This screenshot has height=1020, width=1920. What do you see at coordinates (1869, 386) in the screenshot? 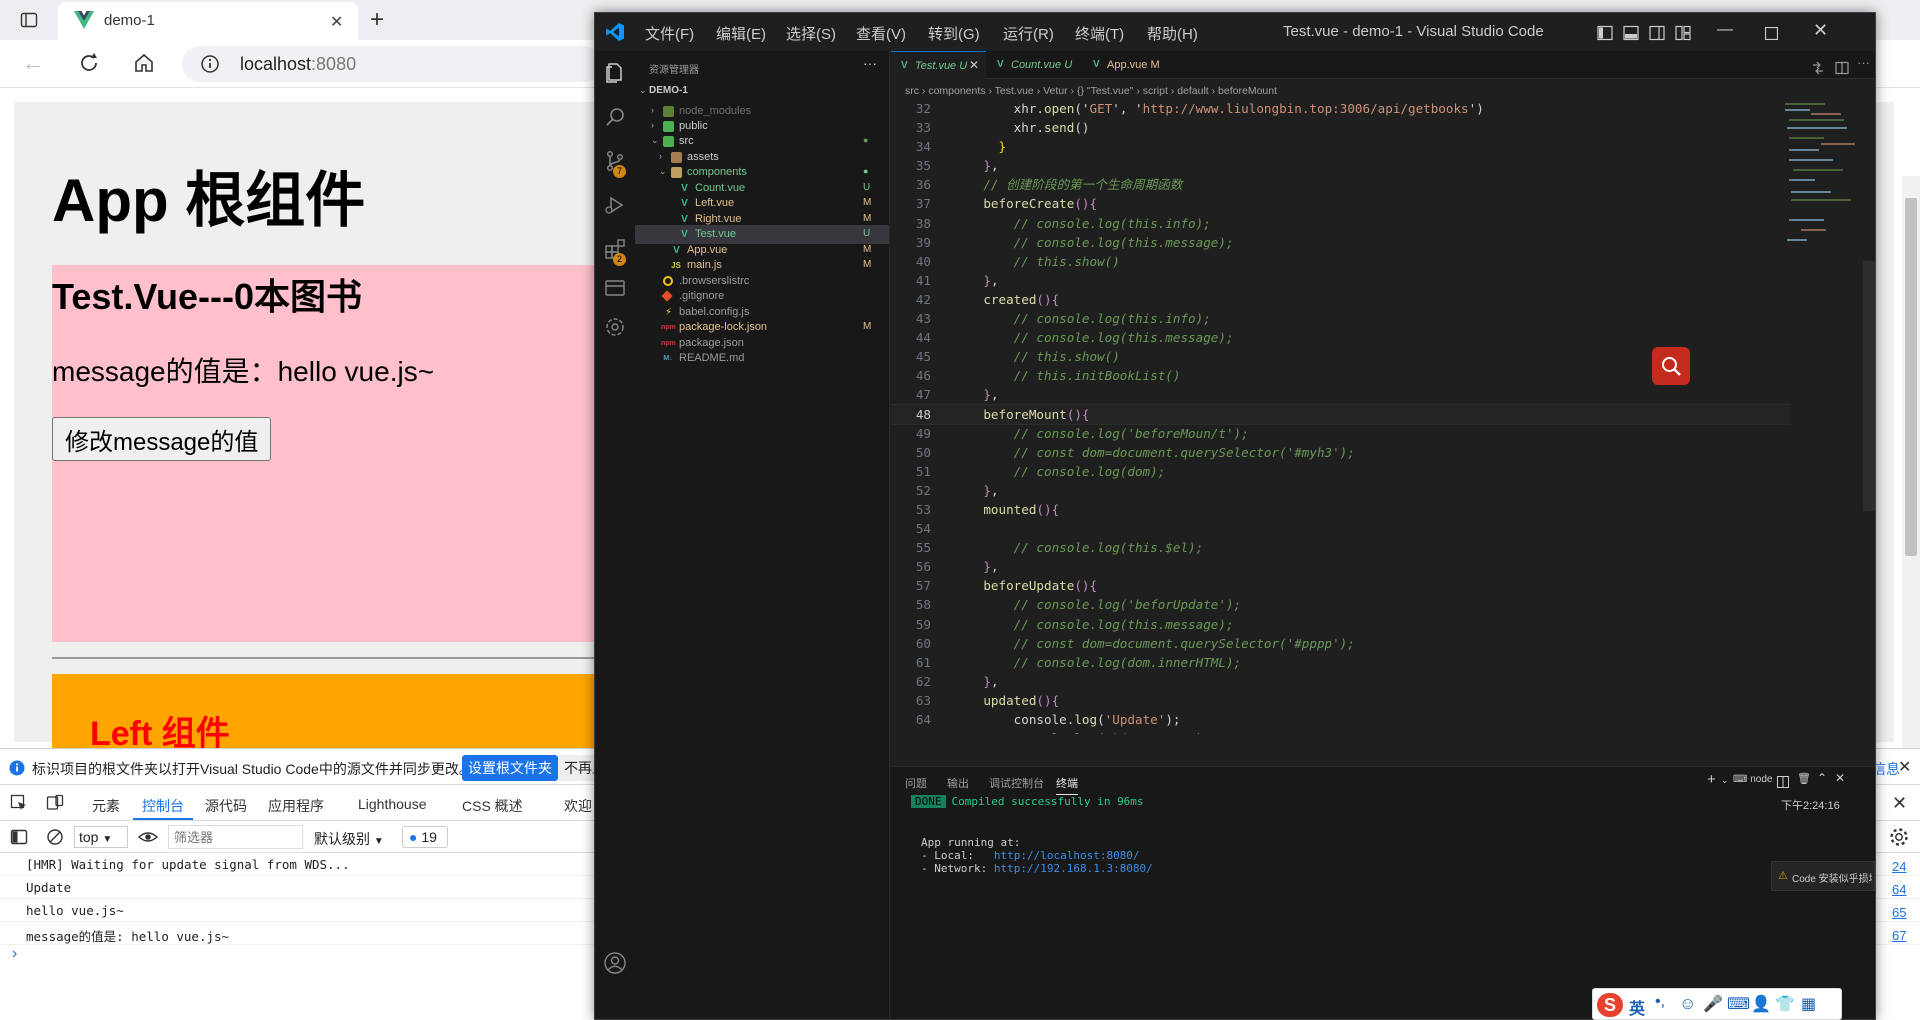
I see `editor-scrollbar` at bounding box center [1869, 386].